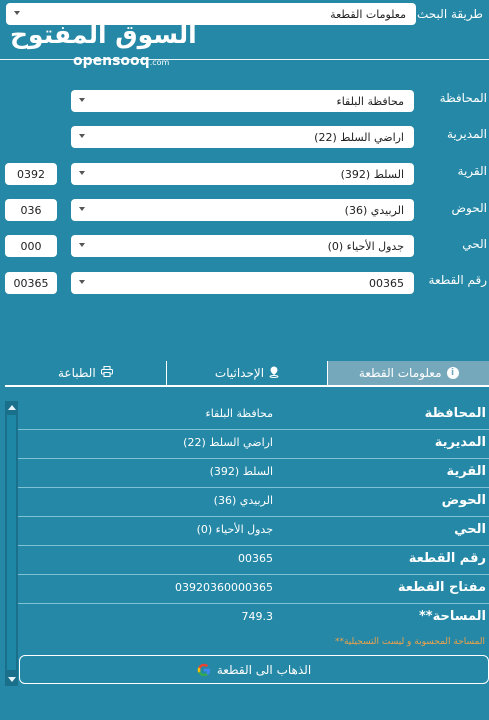  Describe the element at coordinates (370, 101) in the screenshot. I see `governorate-value: محافظة البلقاء` at that location.